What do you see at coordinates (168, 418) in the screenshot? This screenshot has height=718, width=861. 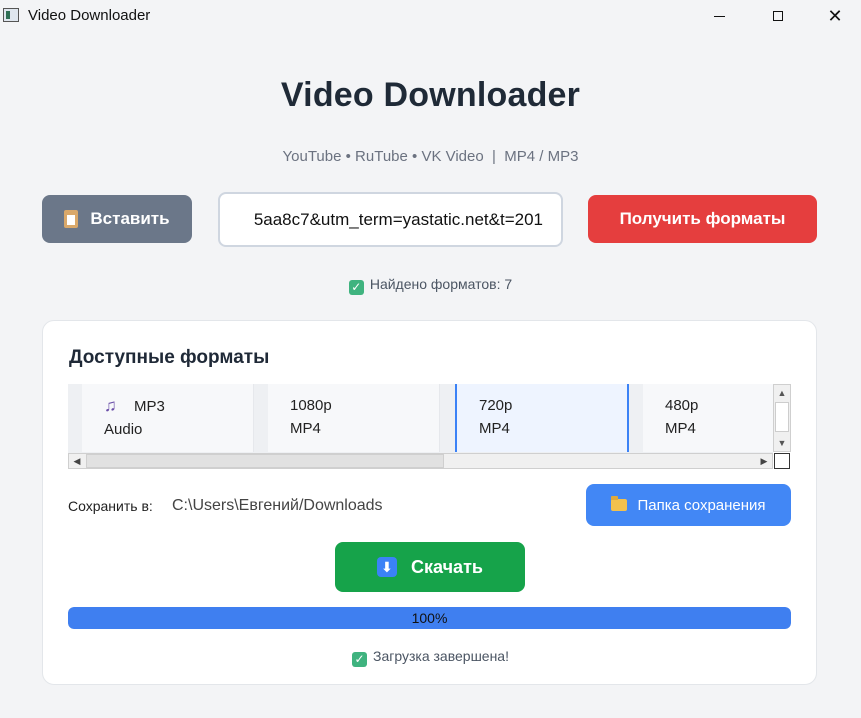 I see `format-option-mp3: ♫ MP3 Audio` at bounding box center [168, 418].